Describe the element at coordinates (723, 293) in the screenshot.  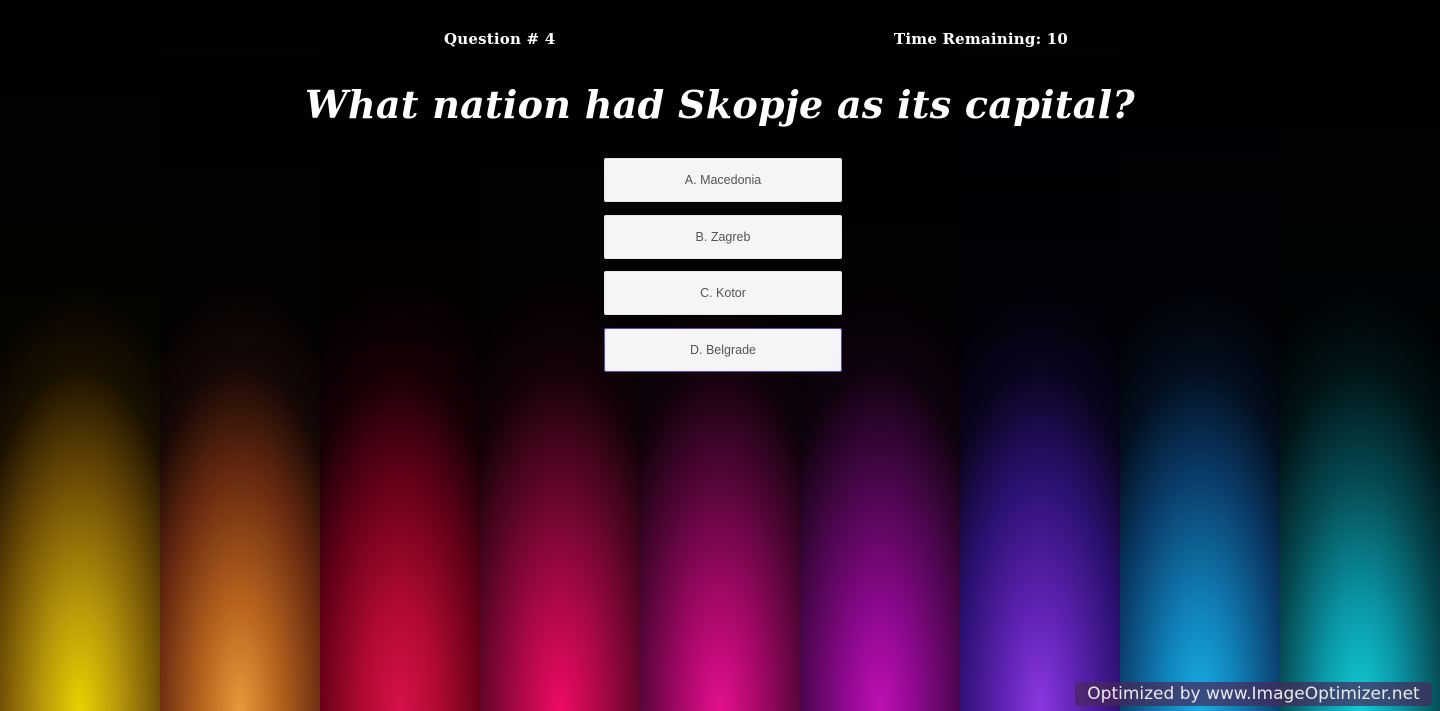
I see `answer-button-c: C. Kotor` at that location.